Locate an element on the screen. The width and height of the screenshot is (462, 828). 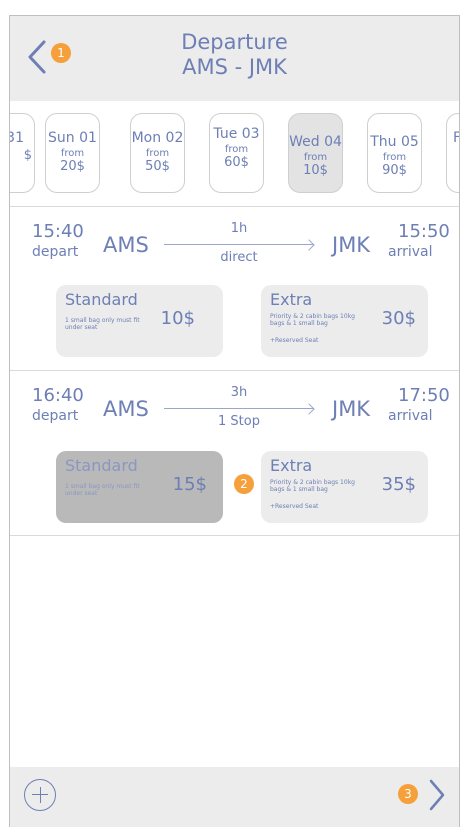
date-day: Wed 04 is located at coordinates (315, 142).